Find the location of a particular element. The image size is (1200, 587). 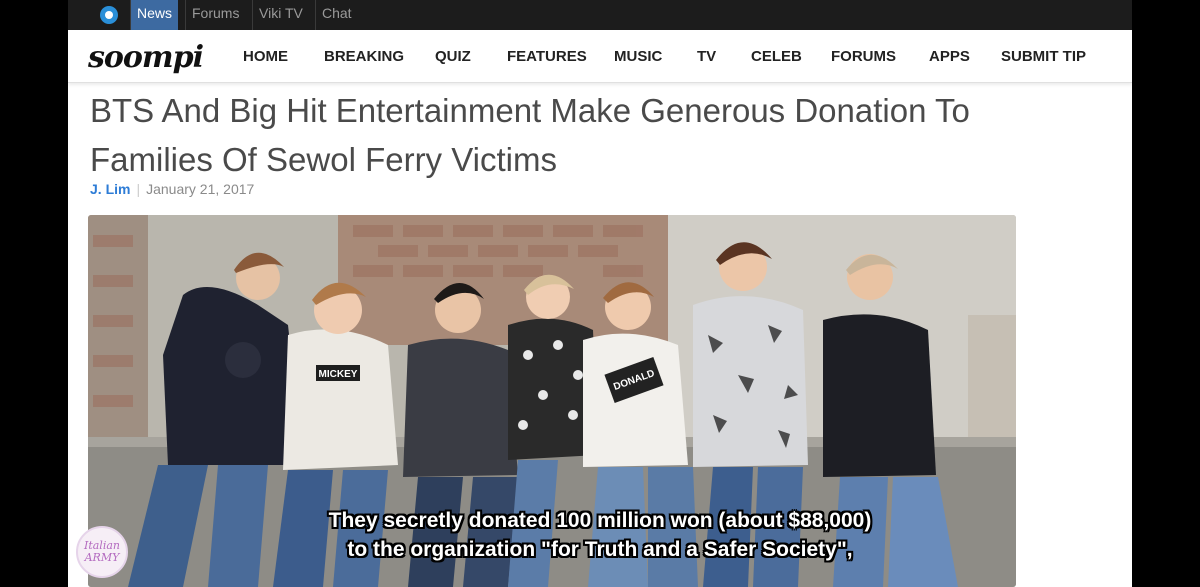

tab-news: News is located at coordinates (154, 15).